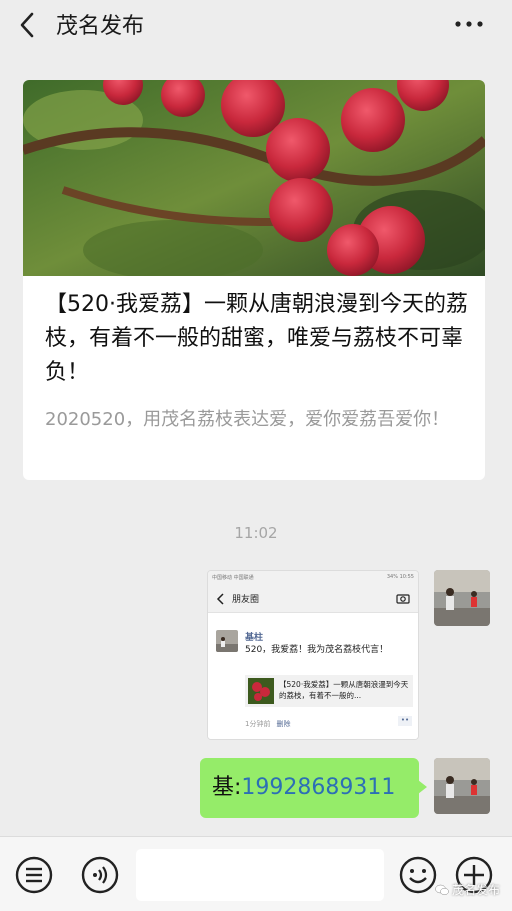  Describe the element at coordinates (418, 875) in the screenshot. I see `emoji-icon` at that location.